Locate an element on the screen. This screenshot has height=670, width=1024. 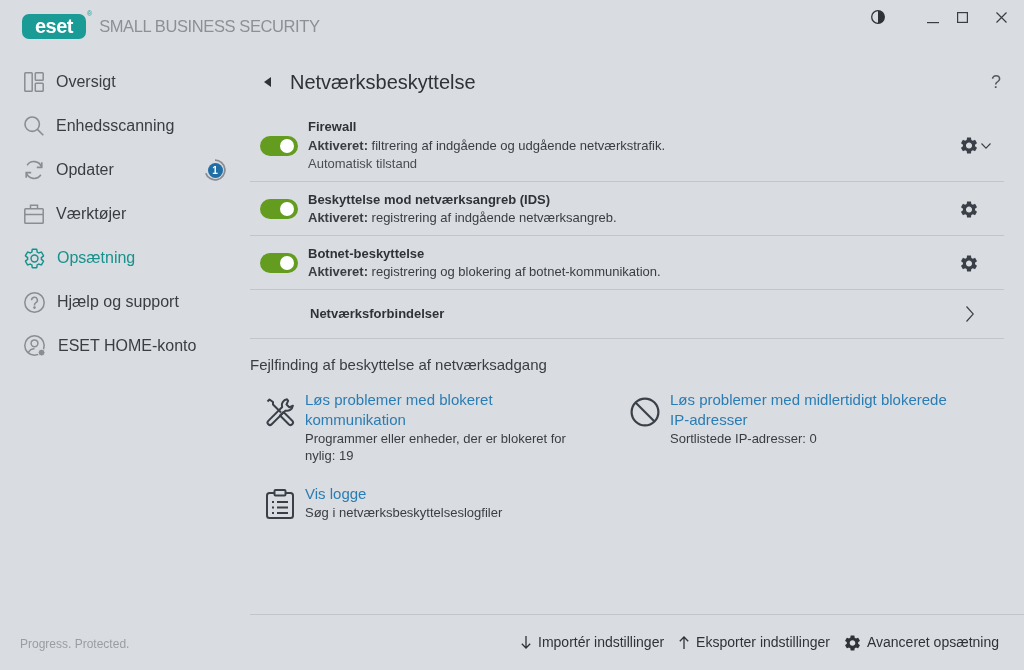
logo: eset is located at coordinates (54, 26).